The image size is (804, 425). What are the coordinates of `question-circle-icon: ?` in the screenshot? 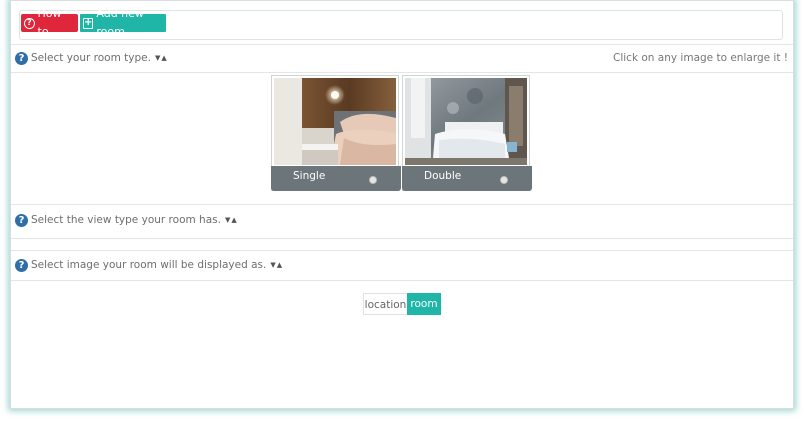 It's located at (29, 23).